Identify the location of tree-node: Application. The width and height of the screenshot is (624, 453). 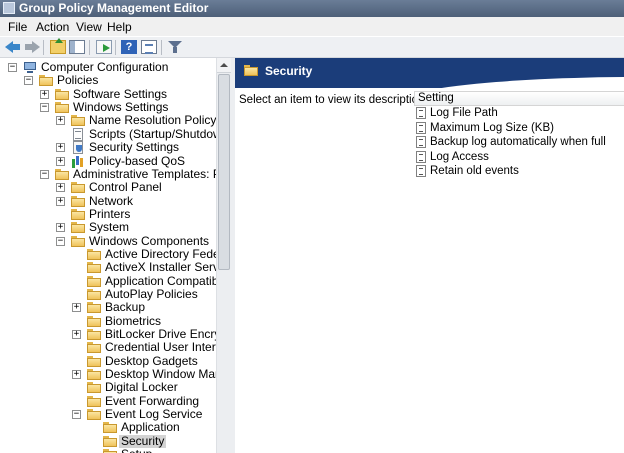
(108, 427).